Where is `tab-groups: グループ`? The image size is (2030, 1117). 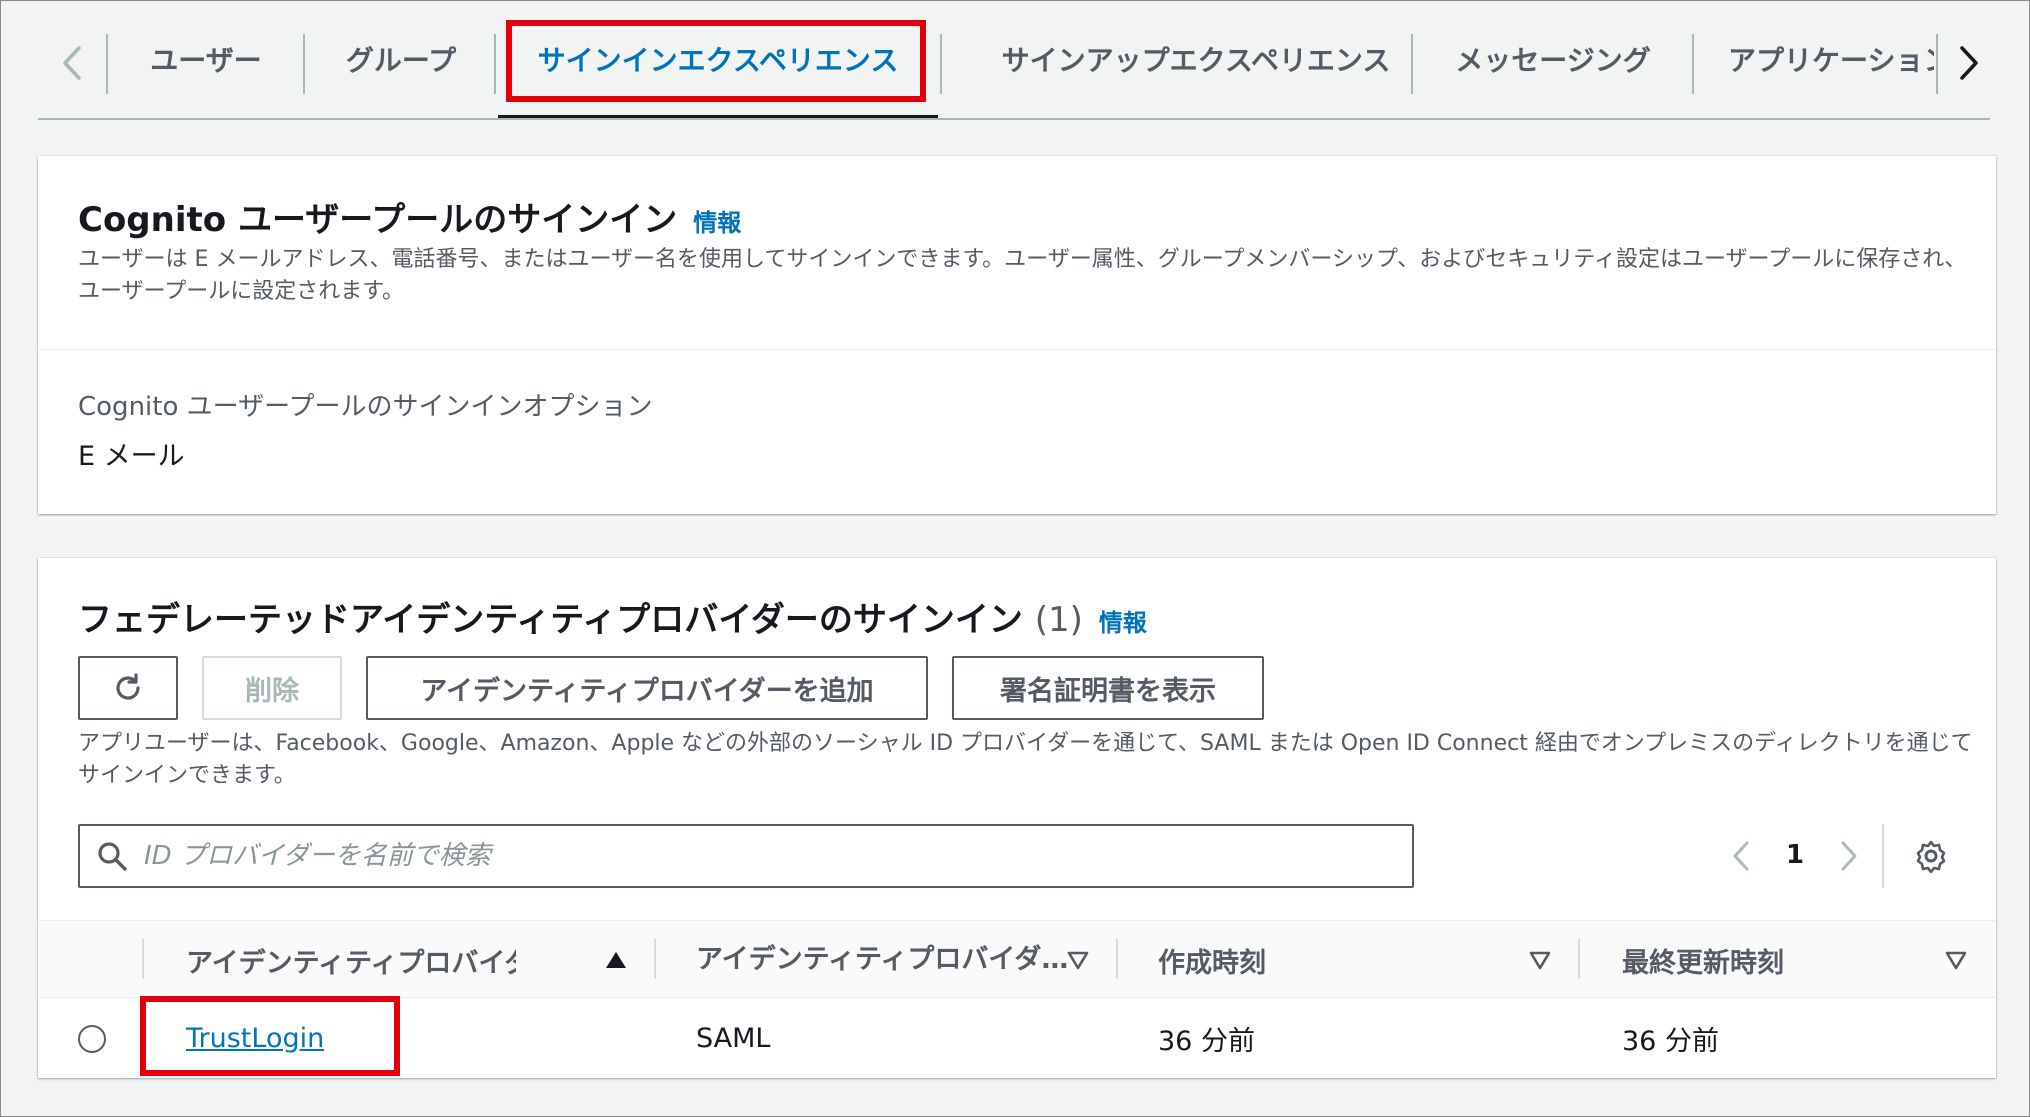
tab-groups: グループ is located at coordinates (401, 59).